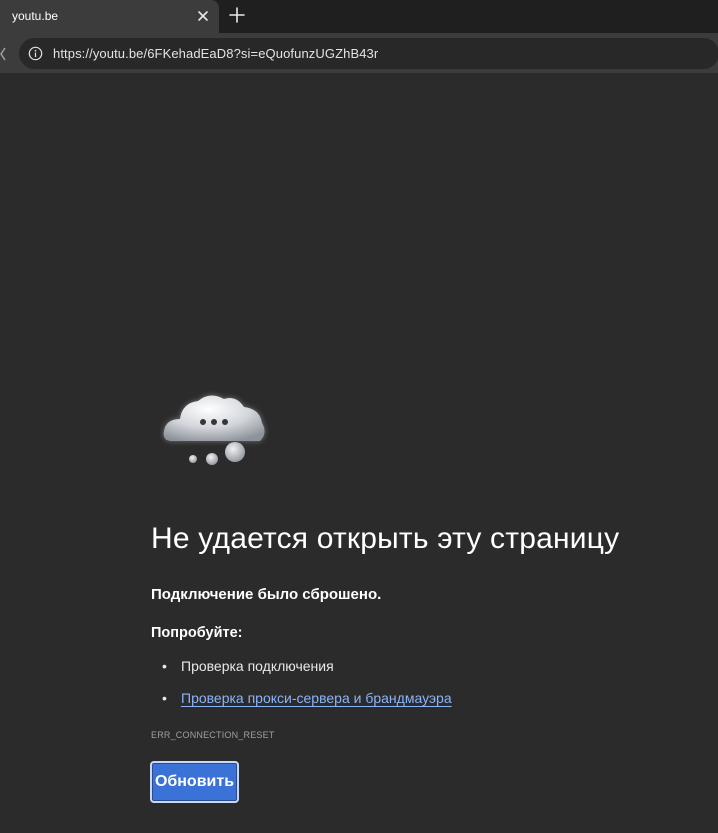 The height and width of the screenshot is (833, 718). I want to click on site-info-icon, so click(35, 53).